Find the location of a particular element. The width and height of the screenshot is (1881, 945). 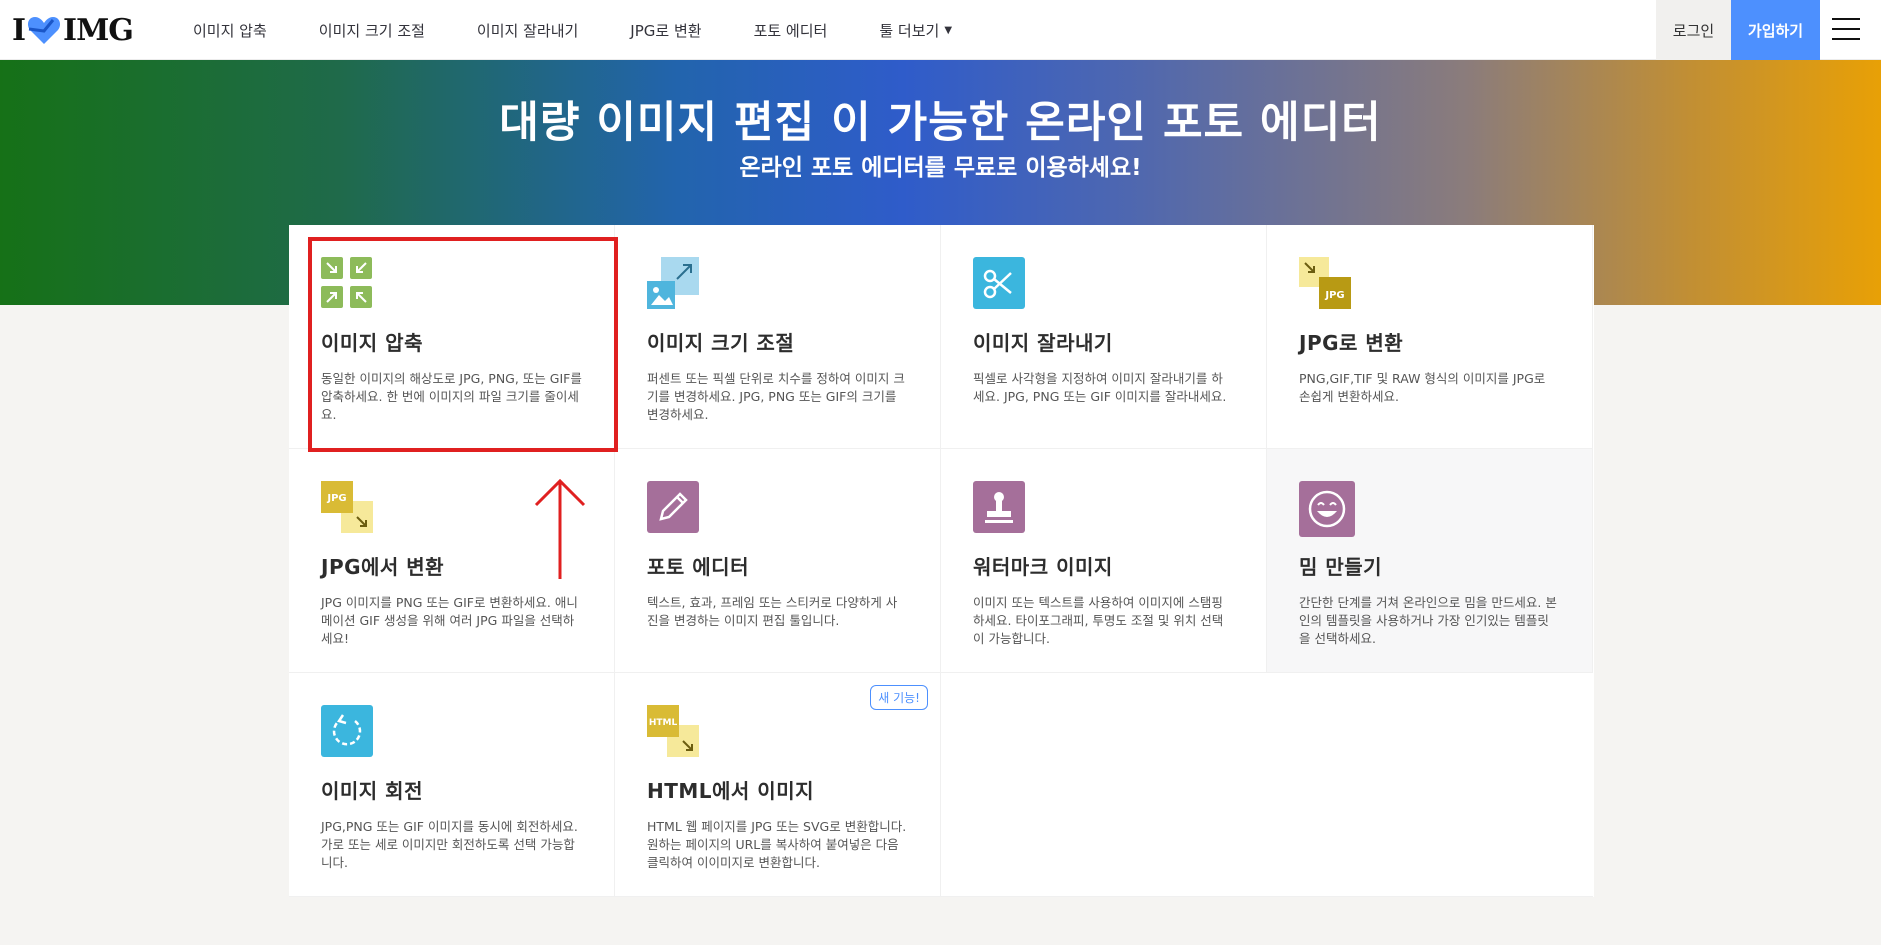

new-feature-badge: 새 기능! is located at coordinates (899, 697).